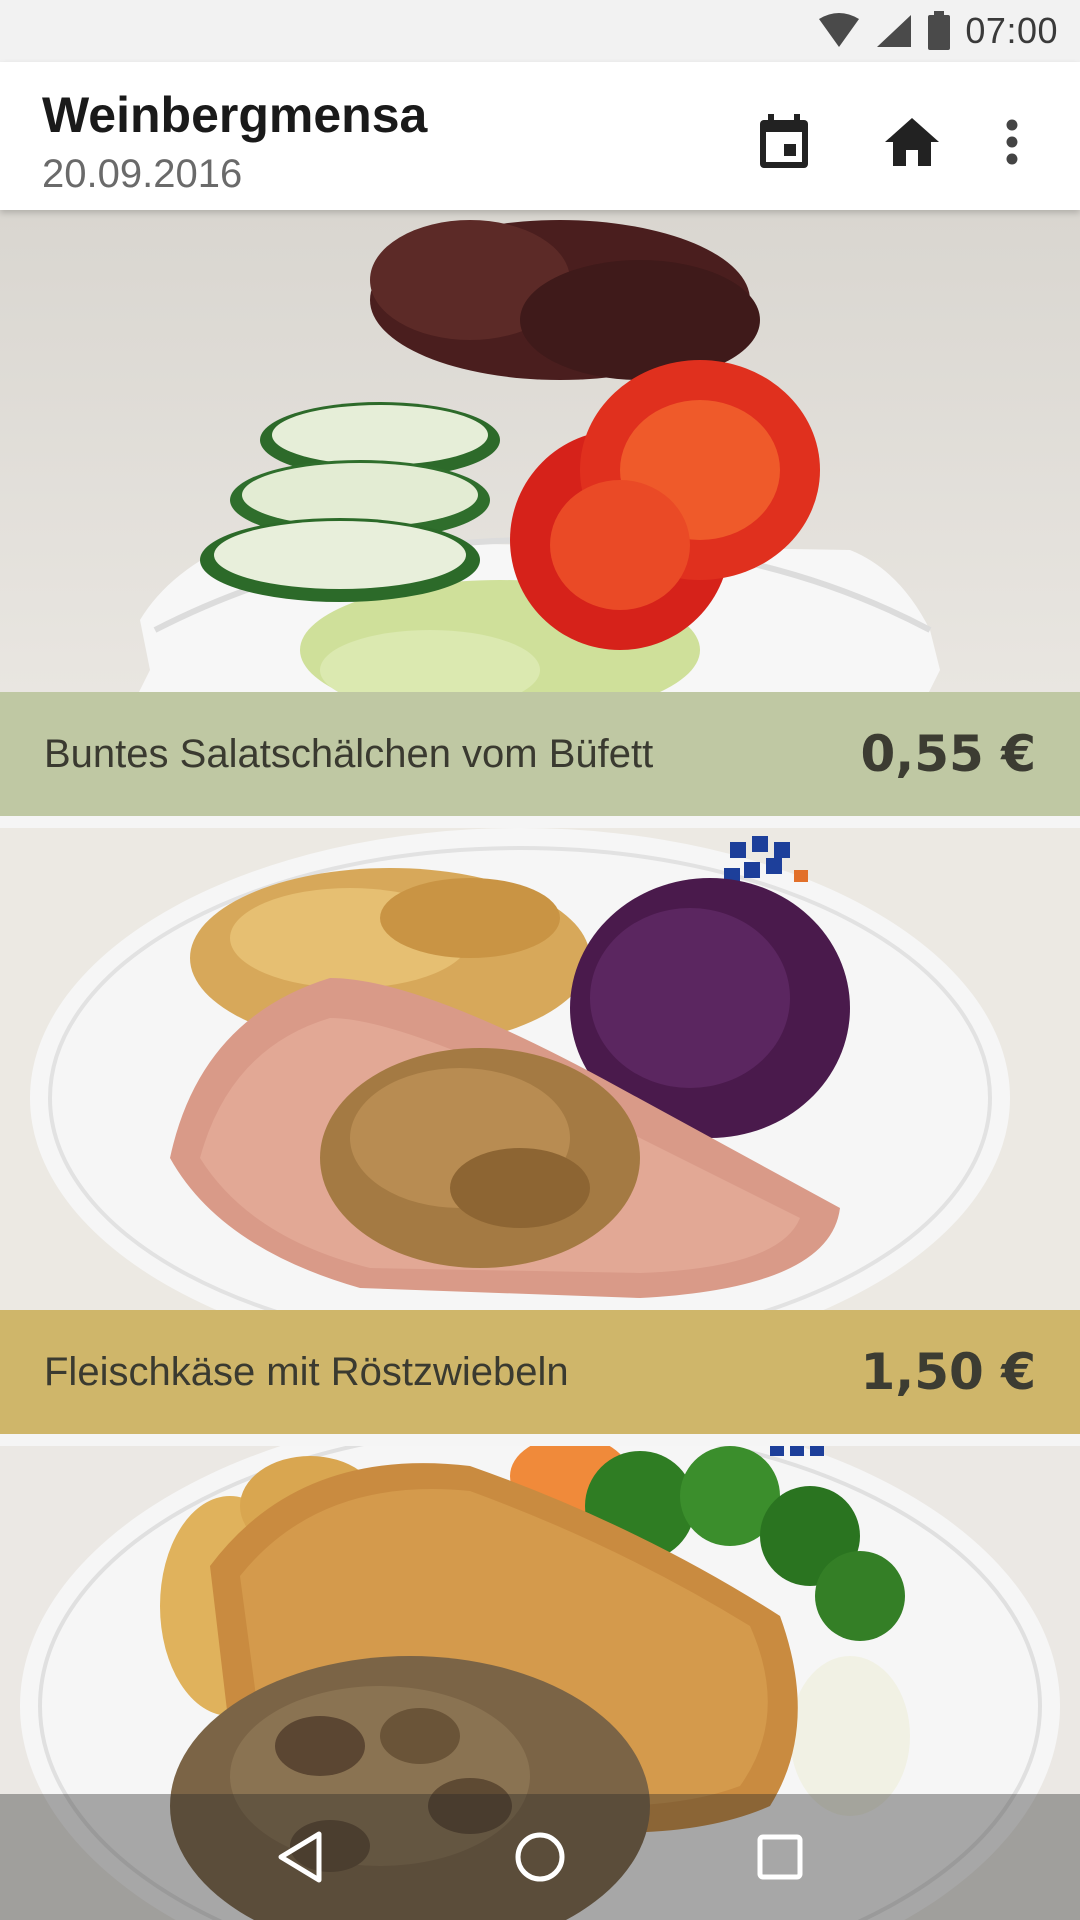  What do you see at coordinates (1011, 30) in the screenshot?
I see `status-time: 07:00` at bounding box center [1011, 30].